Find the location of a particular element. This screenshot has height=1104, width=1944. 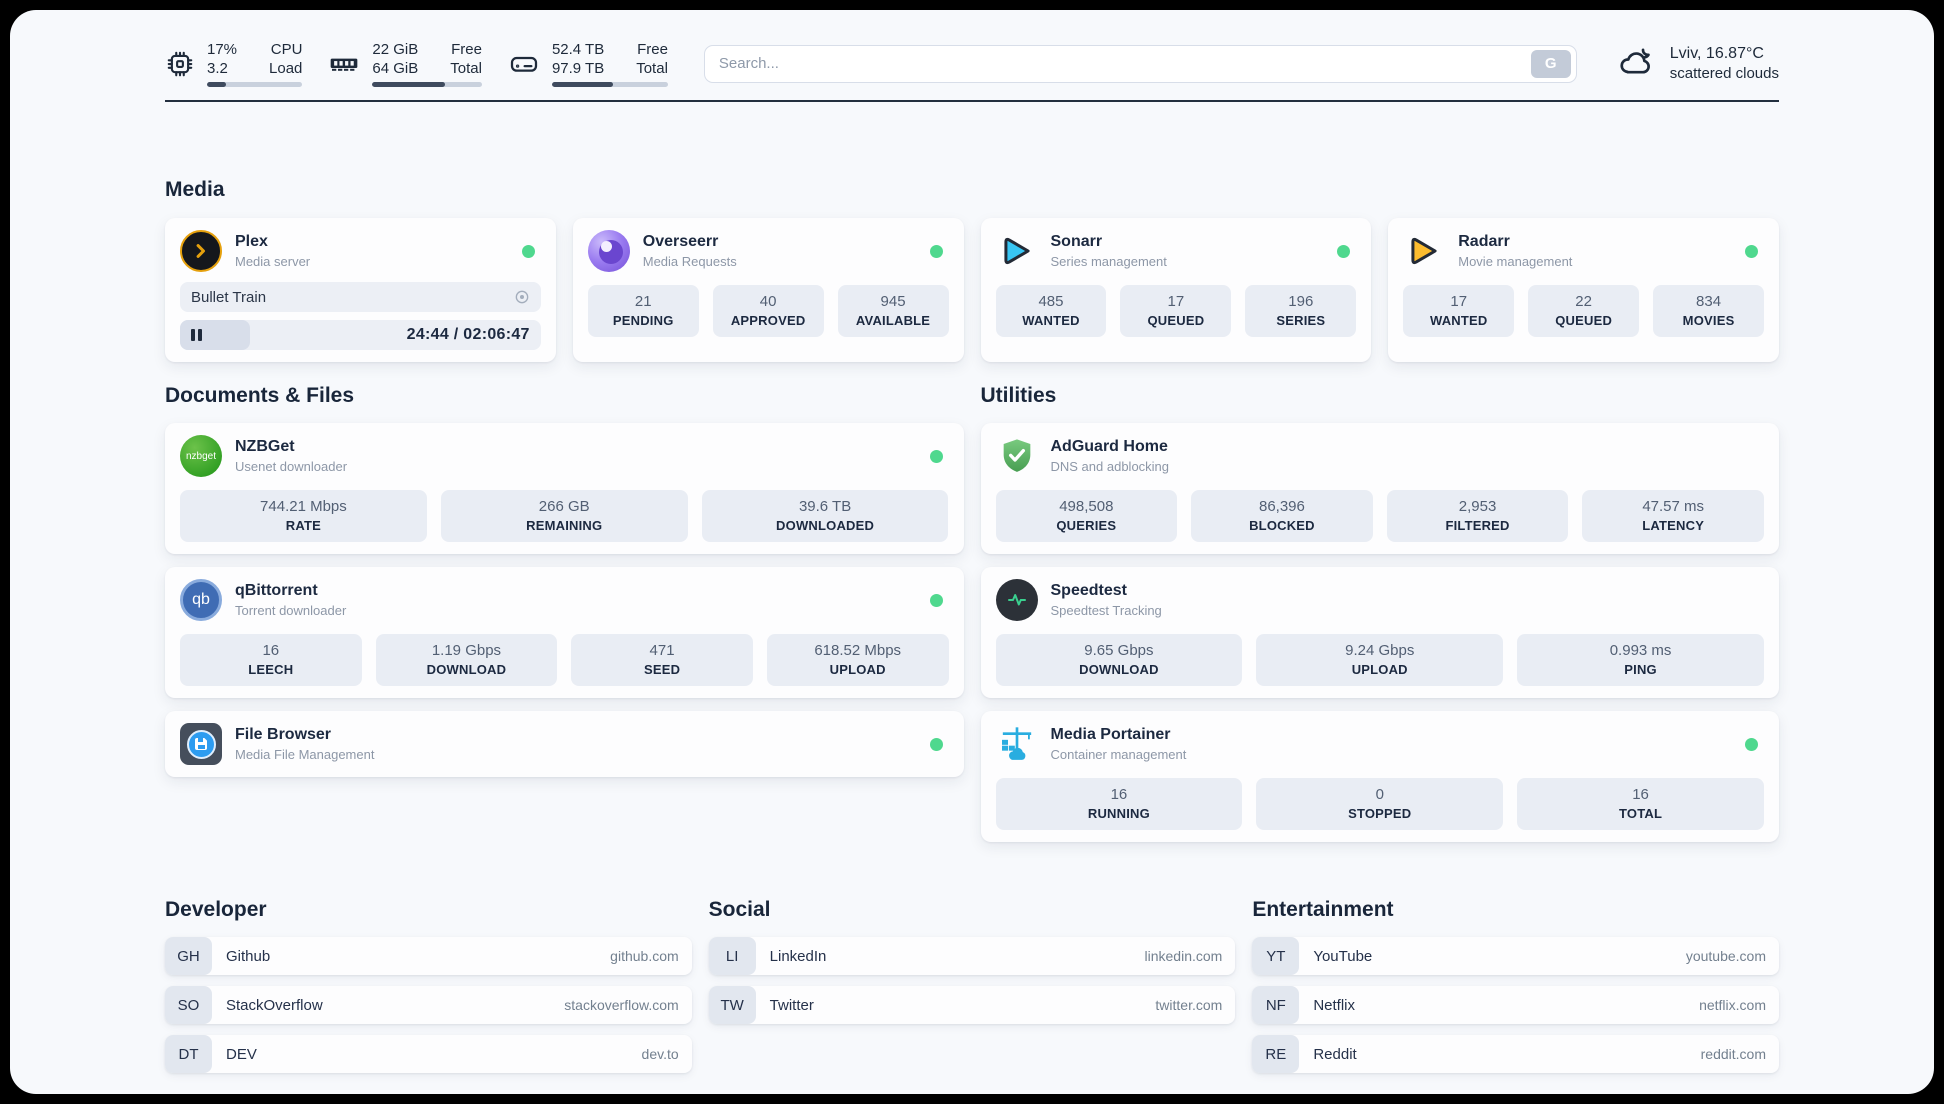

section-title-media: Media is located at coordinates (195, 189).